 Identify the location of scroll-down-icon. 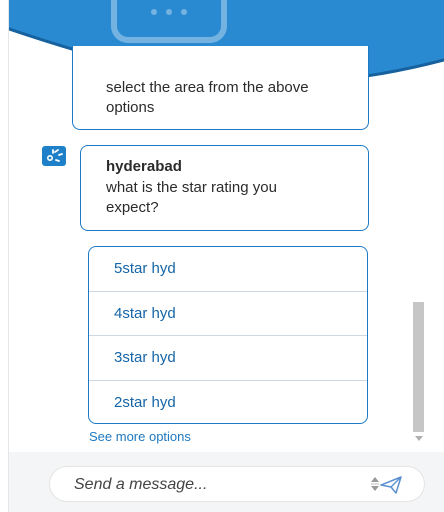
(419, 438).